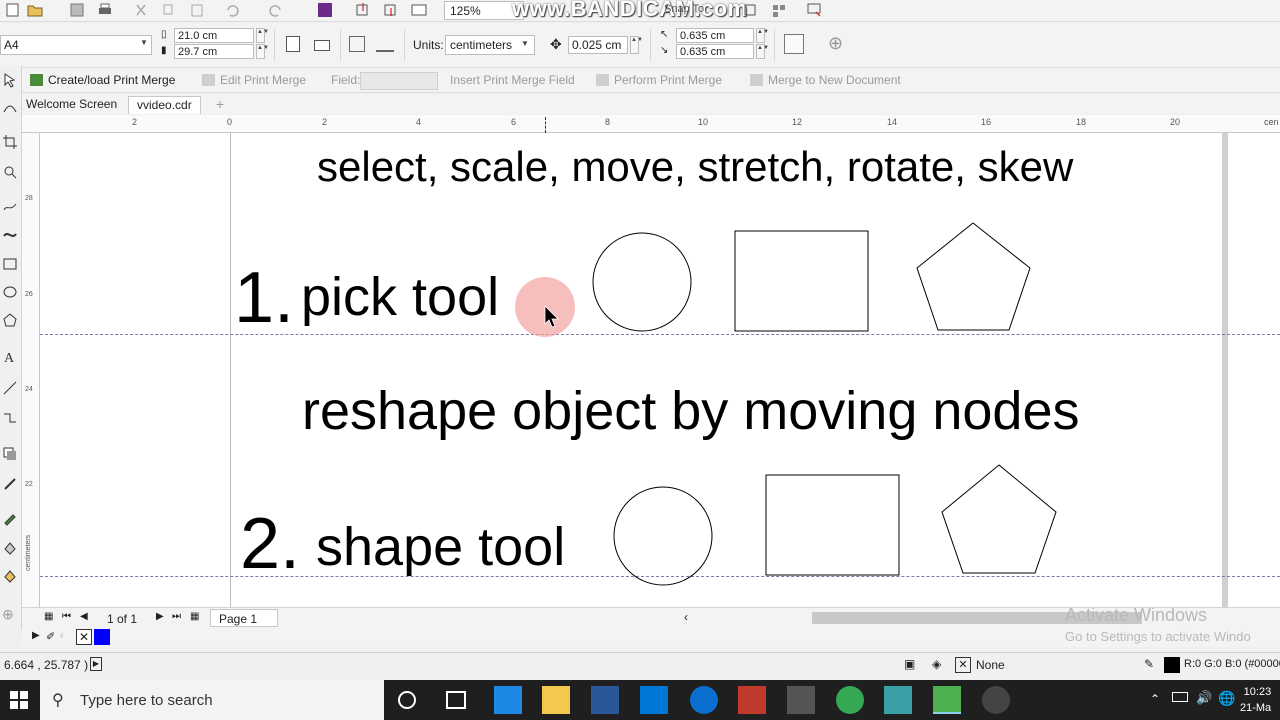  I want to click on task-view-icon, so click(456, 700).